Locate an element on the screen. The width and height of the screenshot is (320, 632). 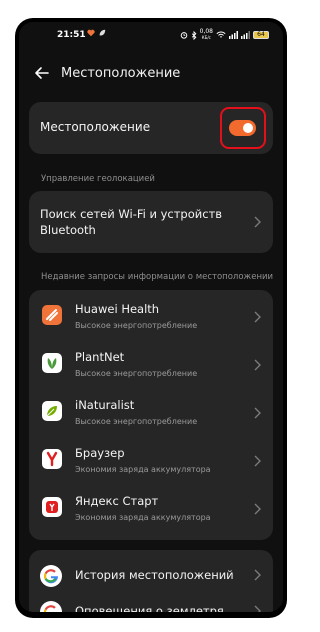
switch-knob is located at coordinates (248, 128).